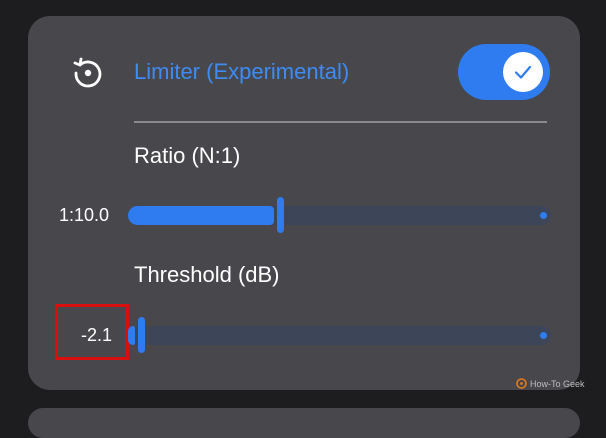 The width and height of the screenshot is (606, 438). Describe the element at coordinates (187, 155) in the screenshot. I see `ratio-label: Ratio (N:1)` at that location.